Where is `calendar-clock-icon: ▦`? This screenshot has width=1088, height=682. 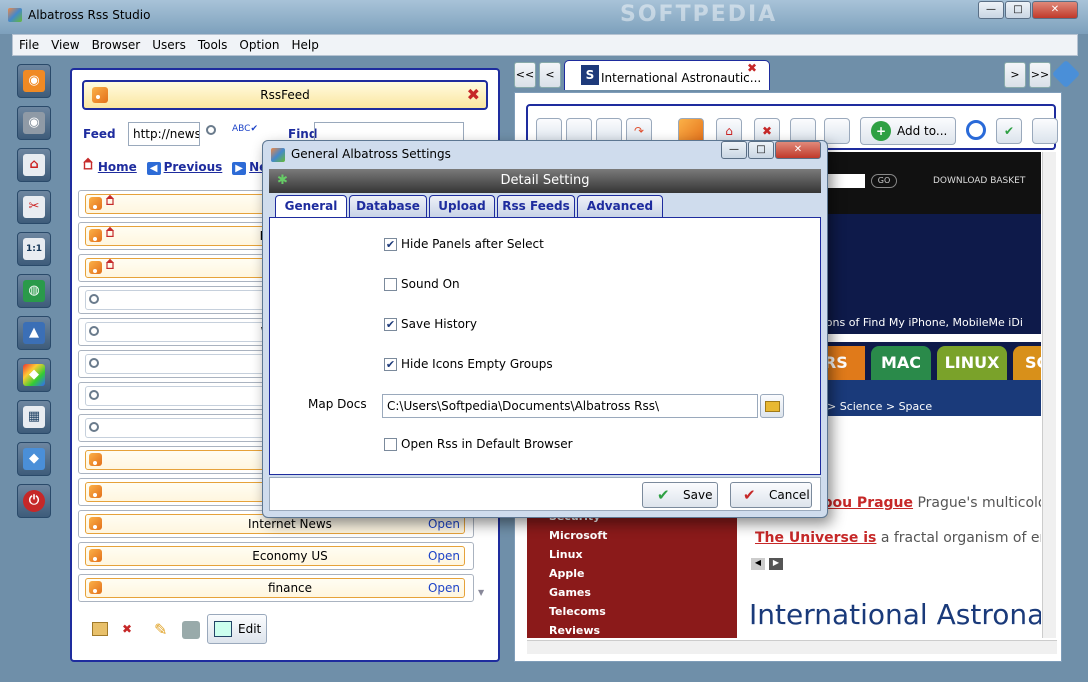
calendar-clock-icon: ▦ is located at coordinates (34, 417).